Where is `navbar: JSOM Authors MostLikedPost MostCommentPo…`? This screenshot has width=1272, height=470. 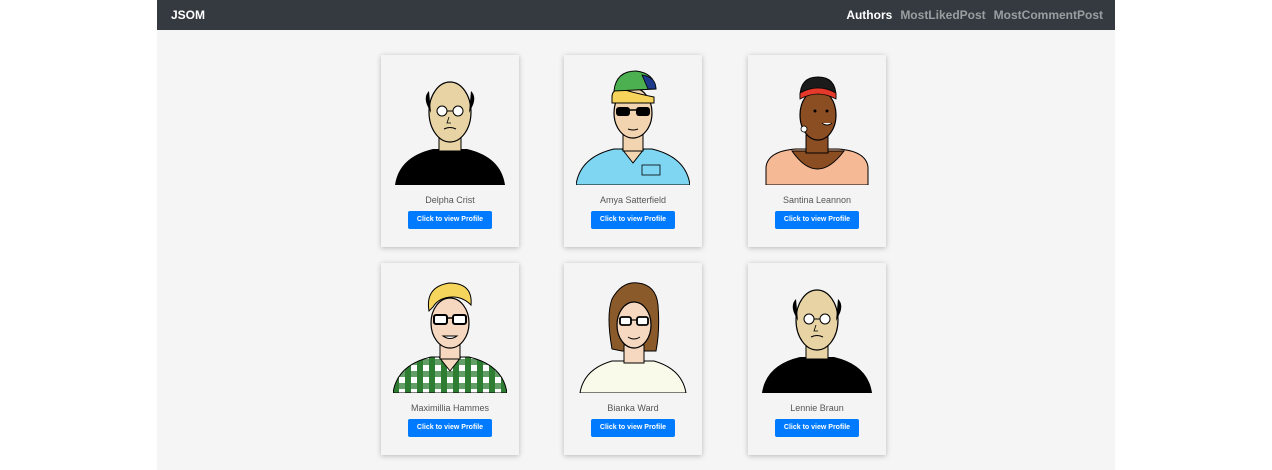
navbar: JSOM Authors MostLikedPost MostCommentPo… is located at coordinates (636, 15).